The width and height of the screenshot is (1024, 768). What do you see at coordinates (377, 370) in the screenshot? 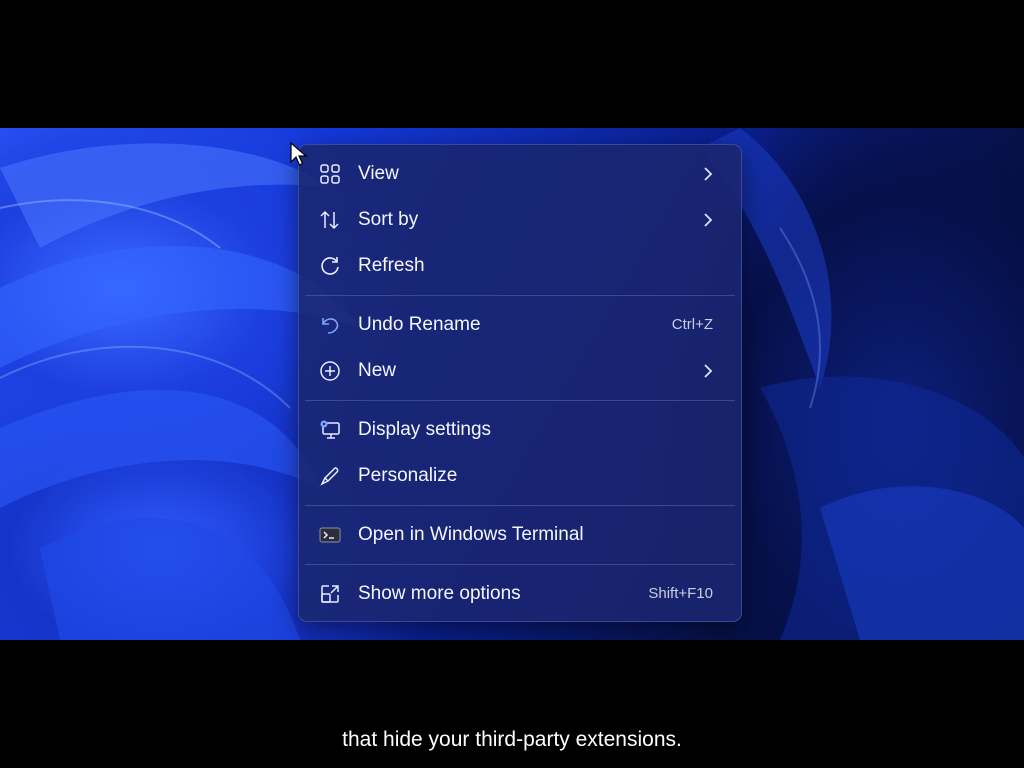
I see `menu-item-label: New` at bounding box center [377, 370].